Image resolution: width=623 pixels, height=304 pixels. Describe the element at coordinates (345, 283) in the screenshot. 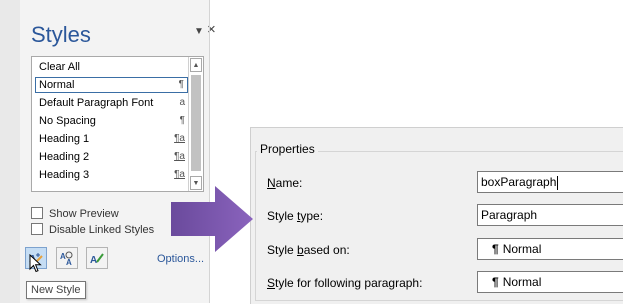

I see `following-style-label: Style for following paragraph:` at that location.